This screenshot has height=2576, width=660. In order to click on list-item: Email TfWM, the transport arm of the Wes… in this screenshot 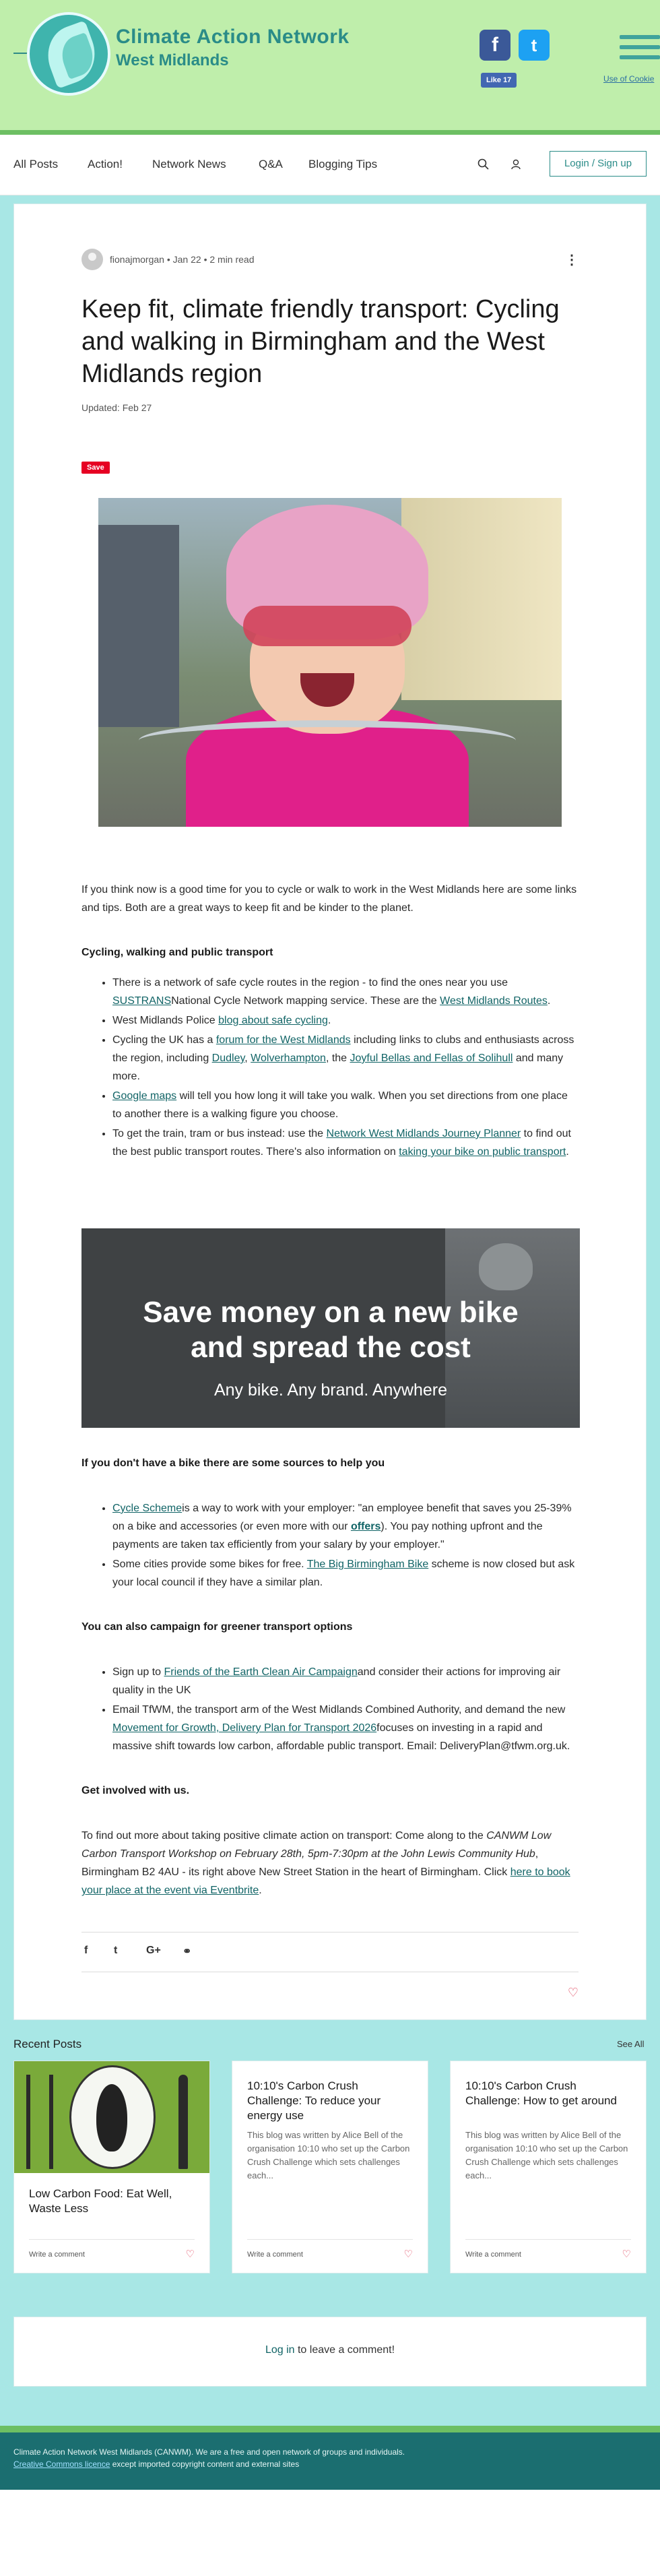, I will do `click(345, 1728)`.